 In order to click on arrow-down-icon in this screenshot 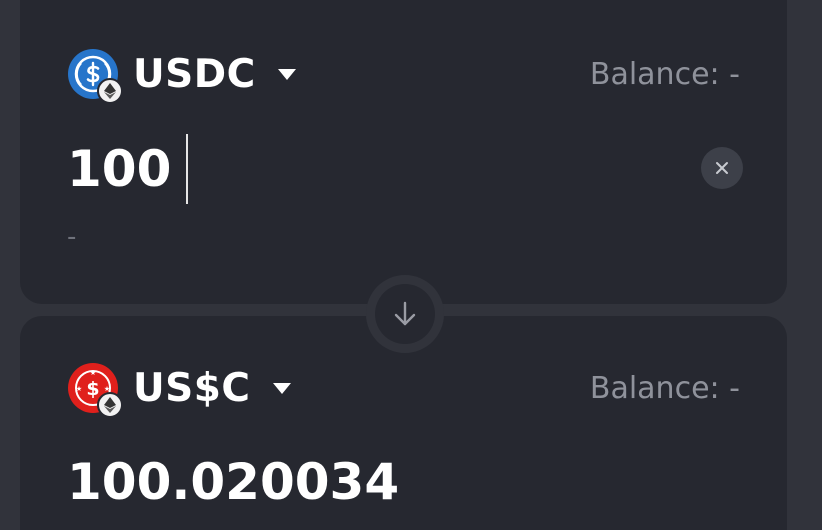, I will do `click(405, 313)`.